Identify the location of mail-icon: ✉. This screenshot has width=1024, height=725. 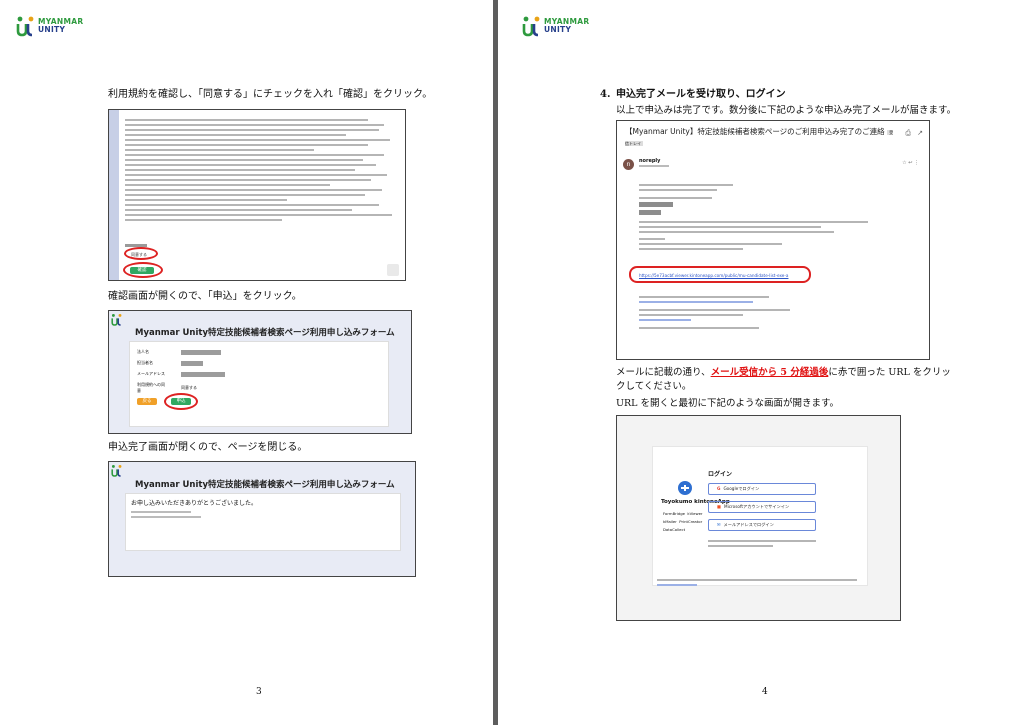
(719, 524).